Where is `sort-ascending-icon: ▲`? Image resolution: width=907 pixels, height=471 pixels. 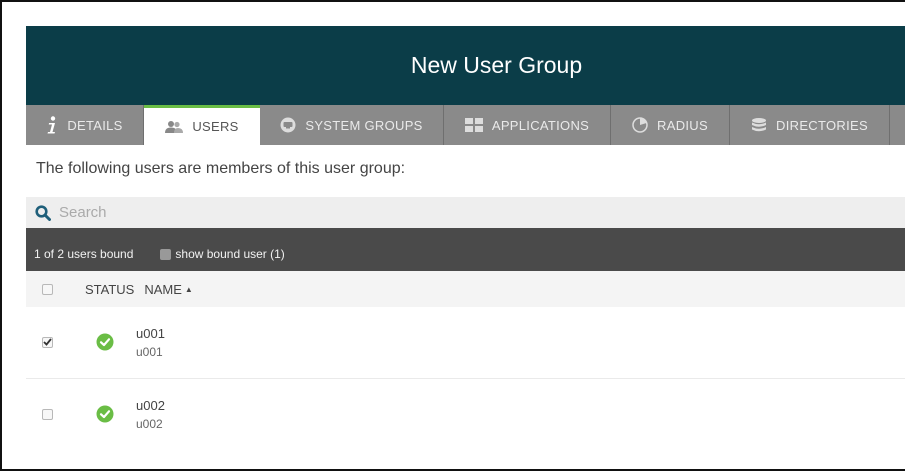 sort-ascending-icon: ▲ is located at coordinates (188, 289).